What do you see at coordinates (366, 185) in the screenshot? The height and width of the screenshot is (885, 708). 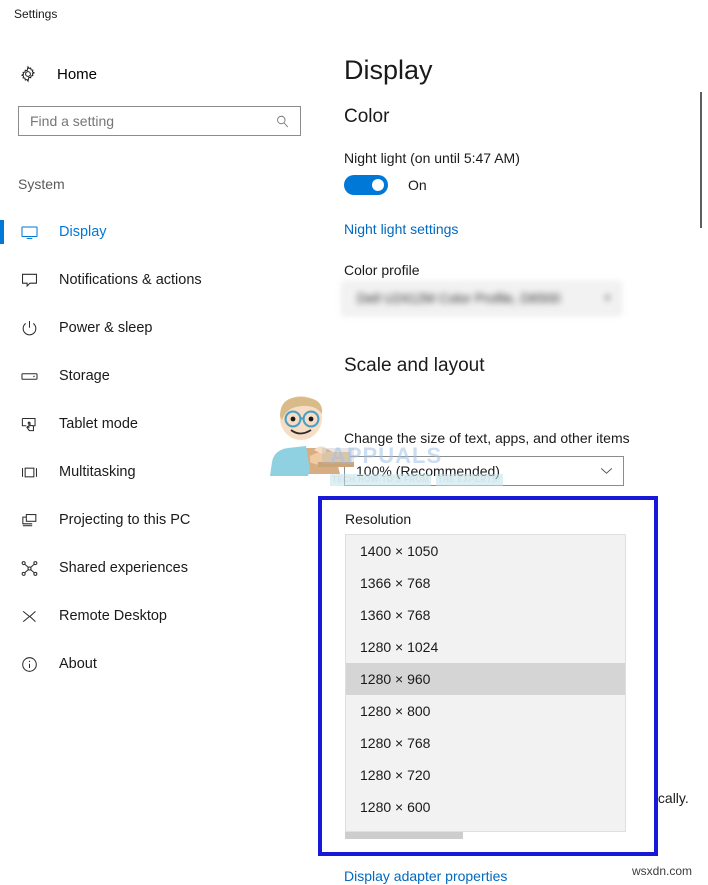 I see `night-light-toggle` at bounding box center [366, 185].